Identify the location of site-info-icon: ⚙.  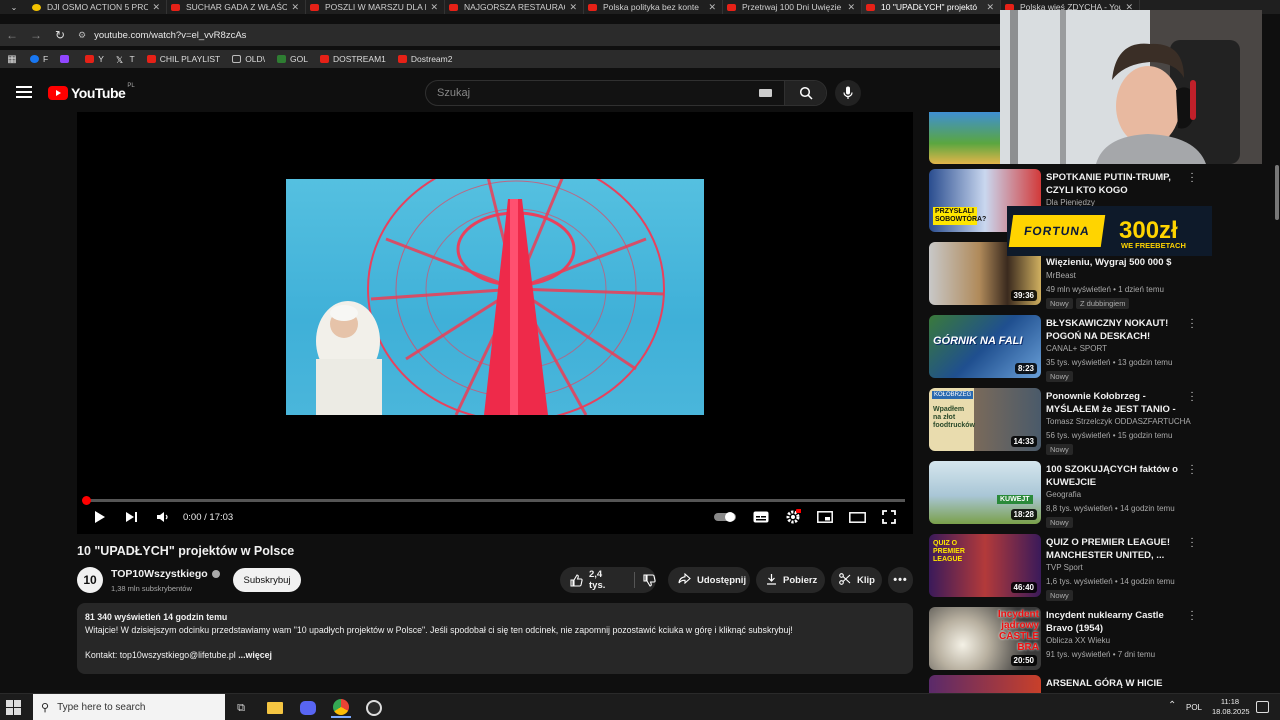
(82, 35).